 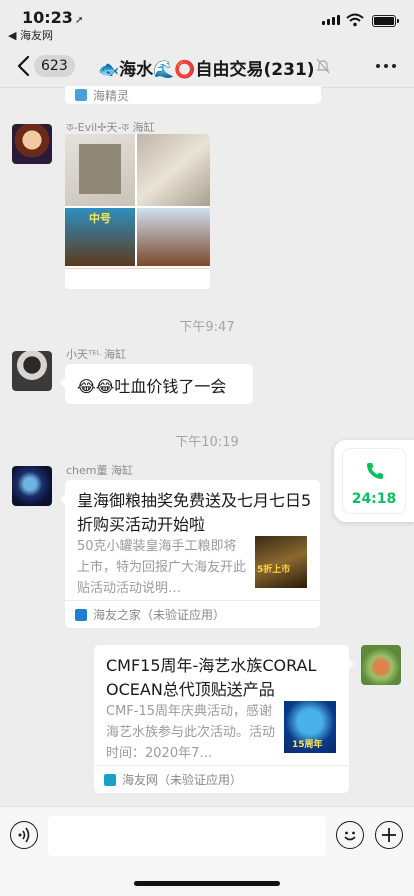 What do you see at coordinates (170, 386) in the screenshot?
I see `message-text: 吐血价钱了一会` at bounding box center [170, 386].